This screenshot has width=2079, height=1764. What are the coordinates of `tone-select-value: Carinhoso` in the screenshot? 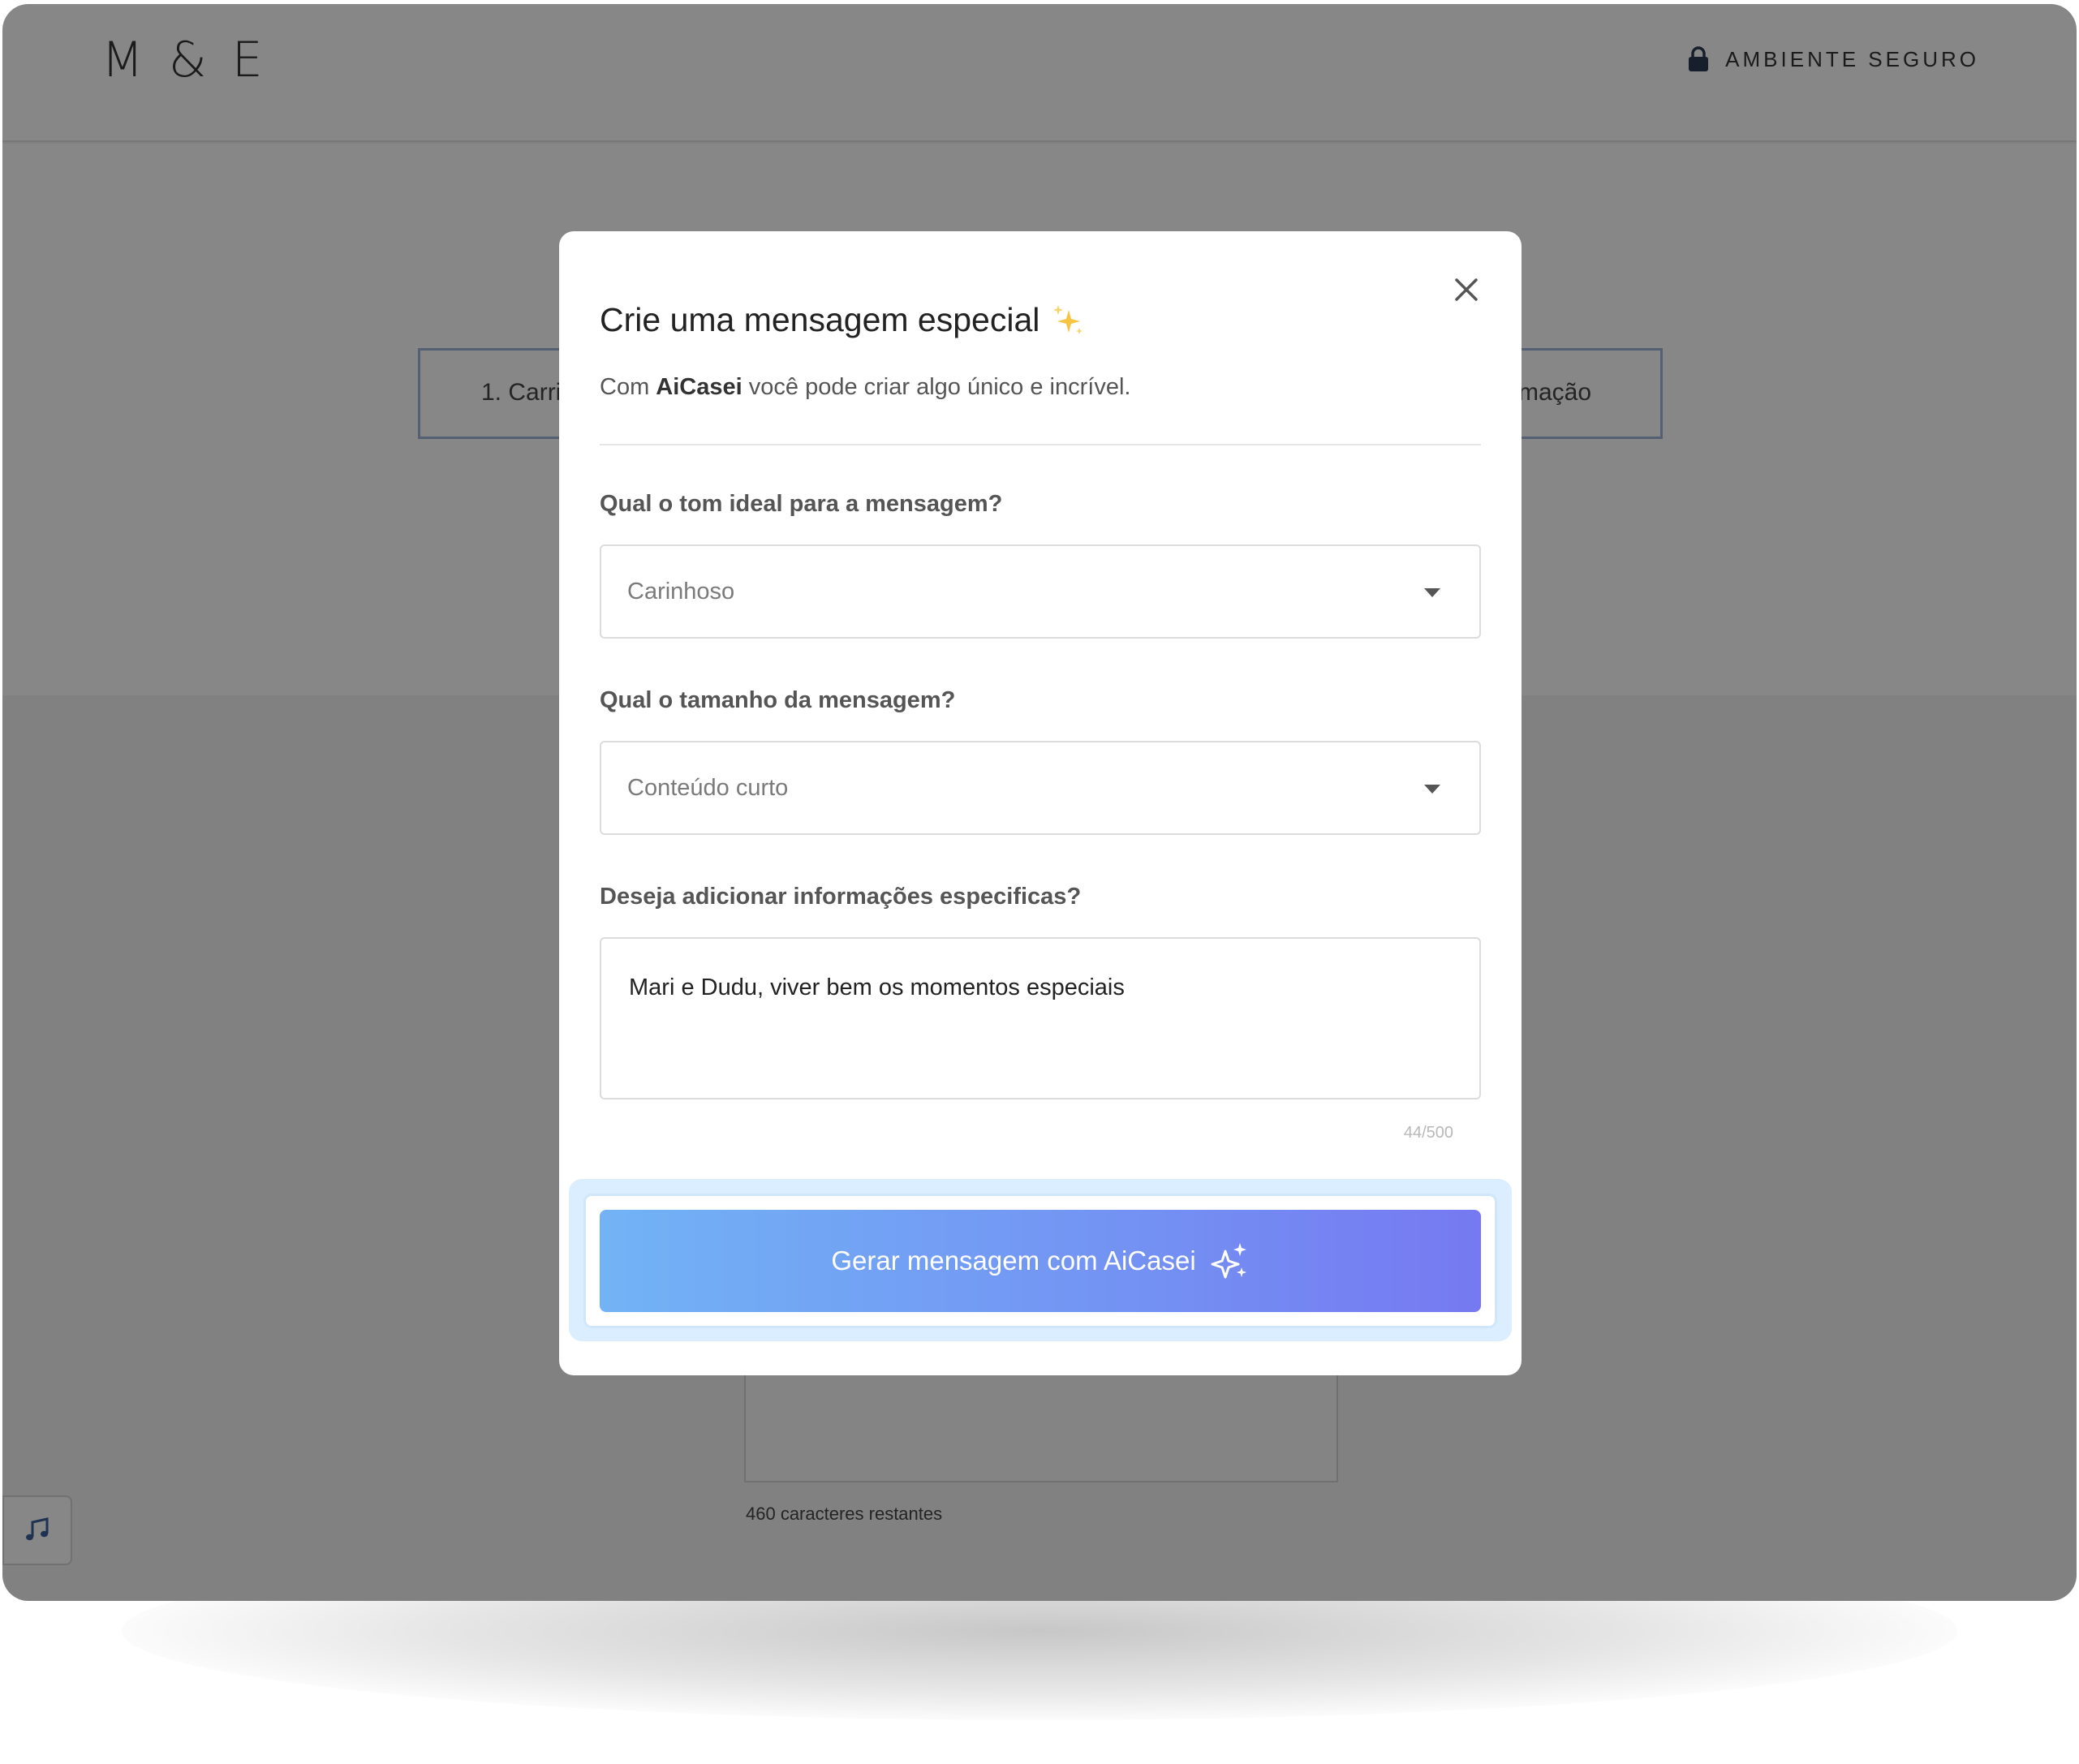 It's located at (681, 591).